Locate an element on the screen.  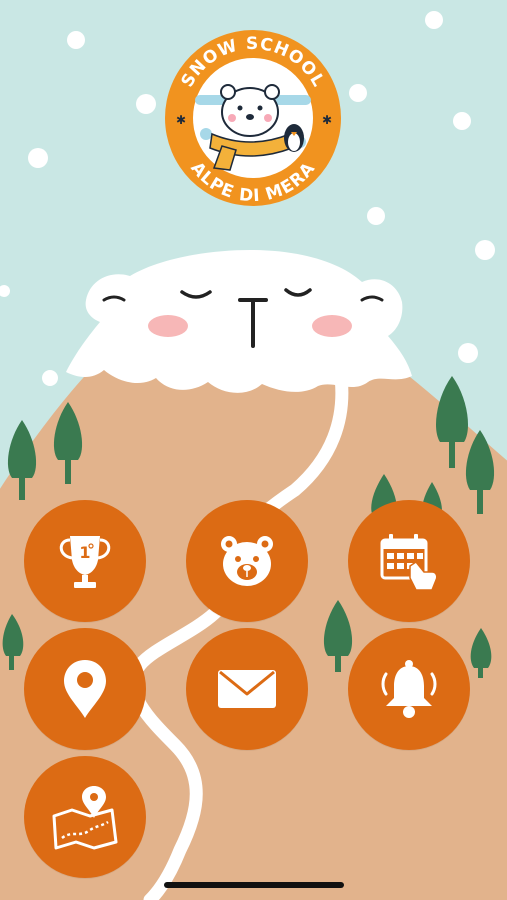
trophy-icon: 1 is located at coordinates (85, 562).